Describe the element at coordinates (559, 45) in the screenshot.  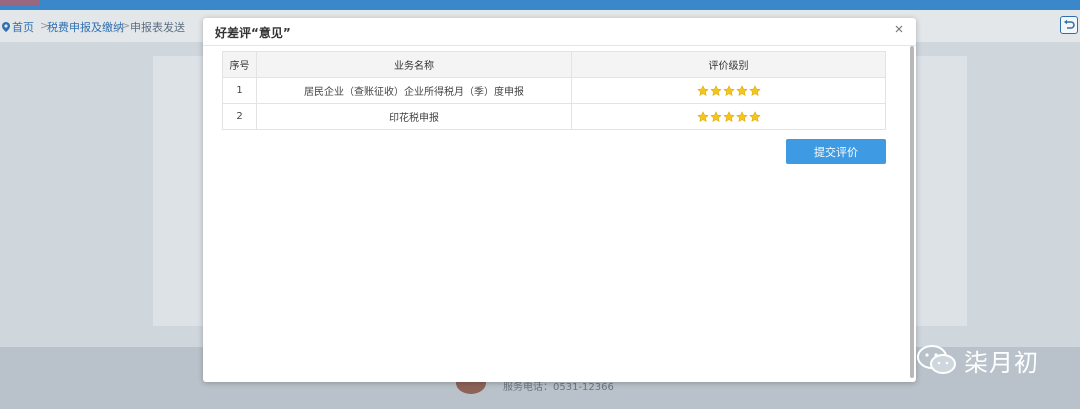
I see `dialog-divider` at that location.